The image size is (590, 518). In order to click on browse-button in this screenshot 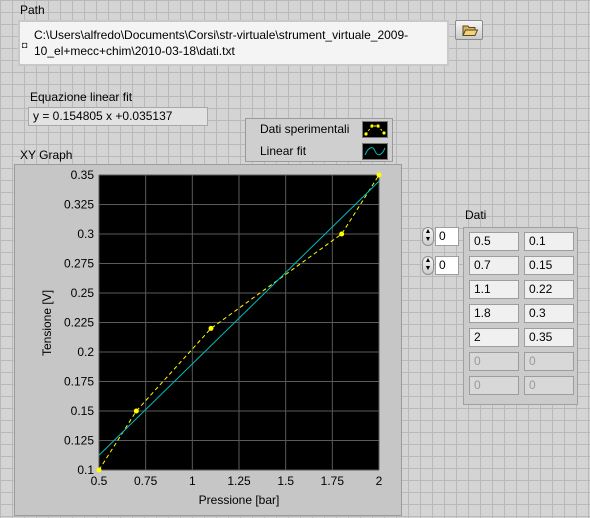, I will do `click(469, 30)`.